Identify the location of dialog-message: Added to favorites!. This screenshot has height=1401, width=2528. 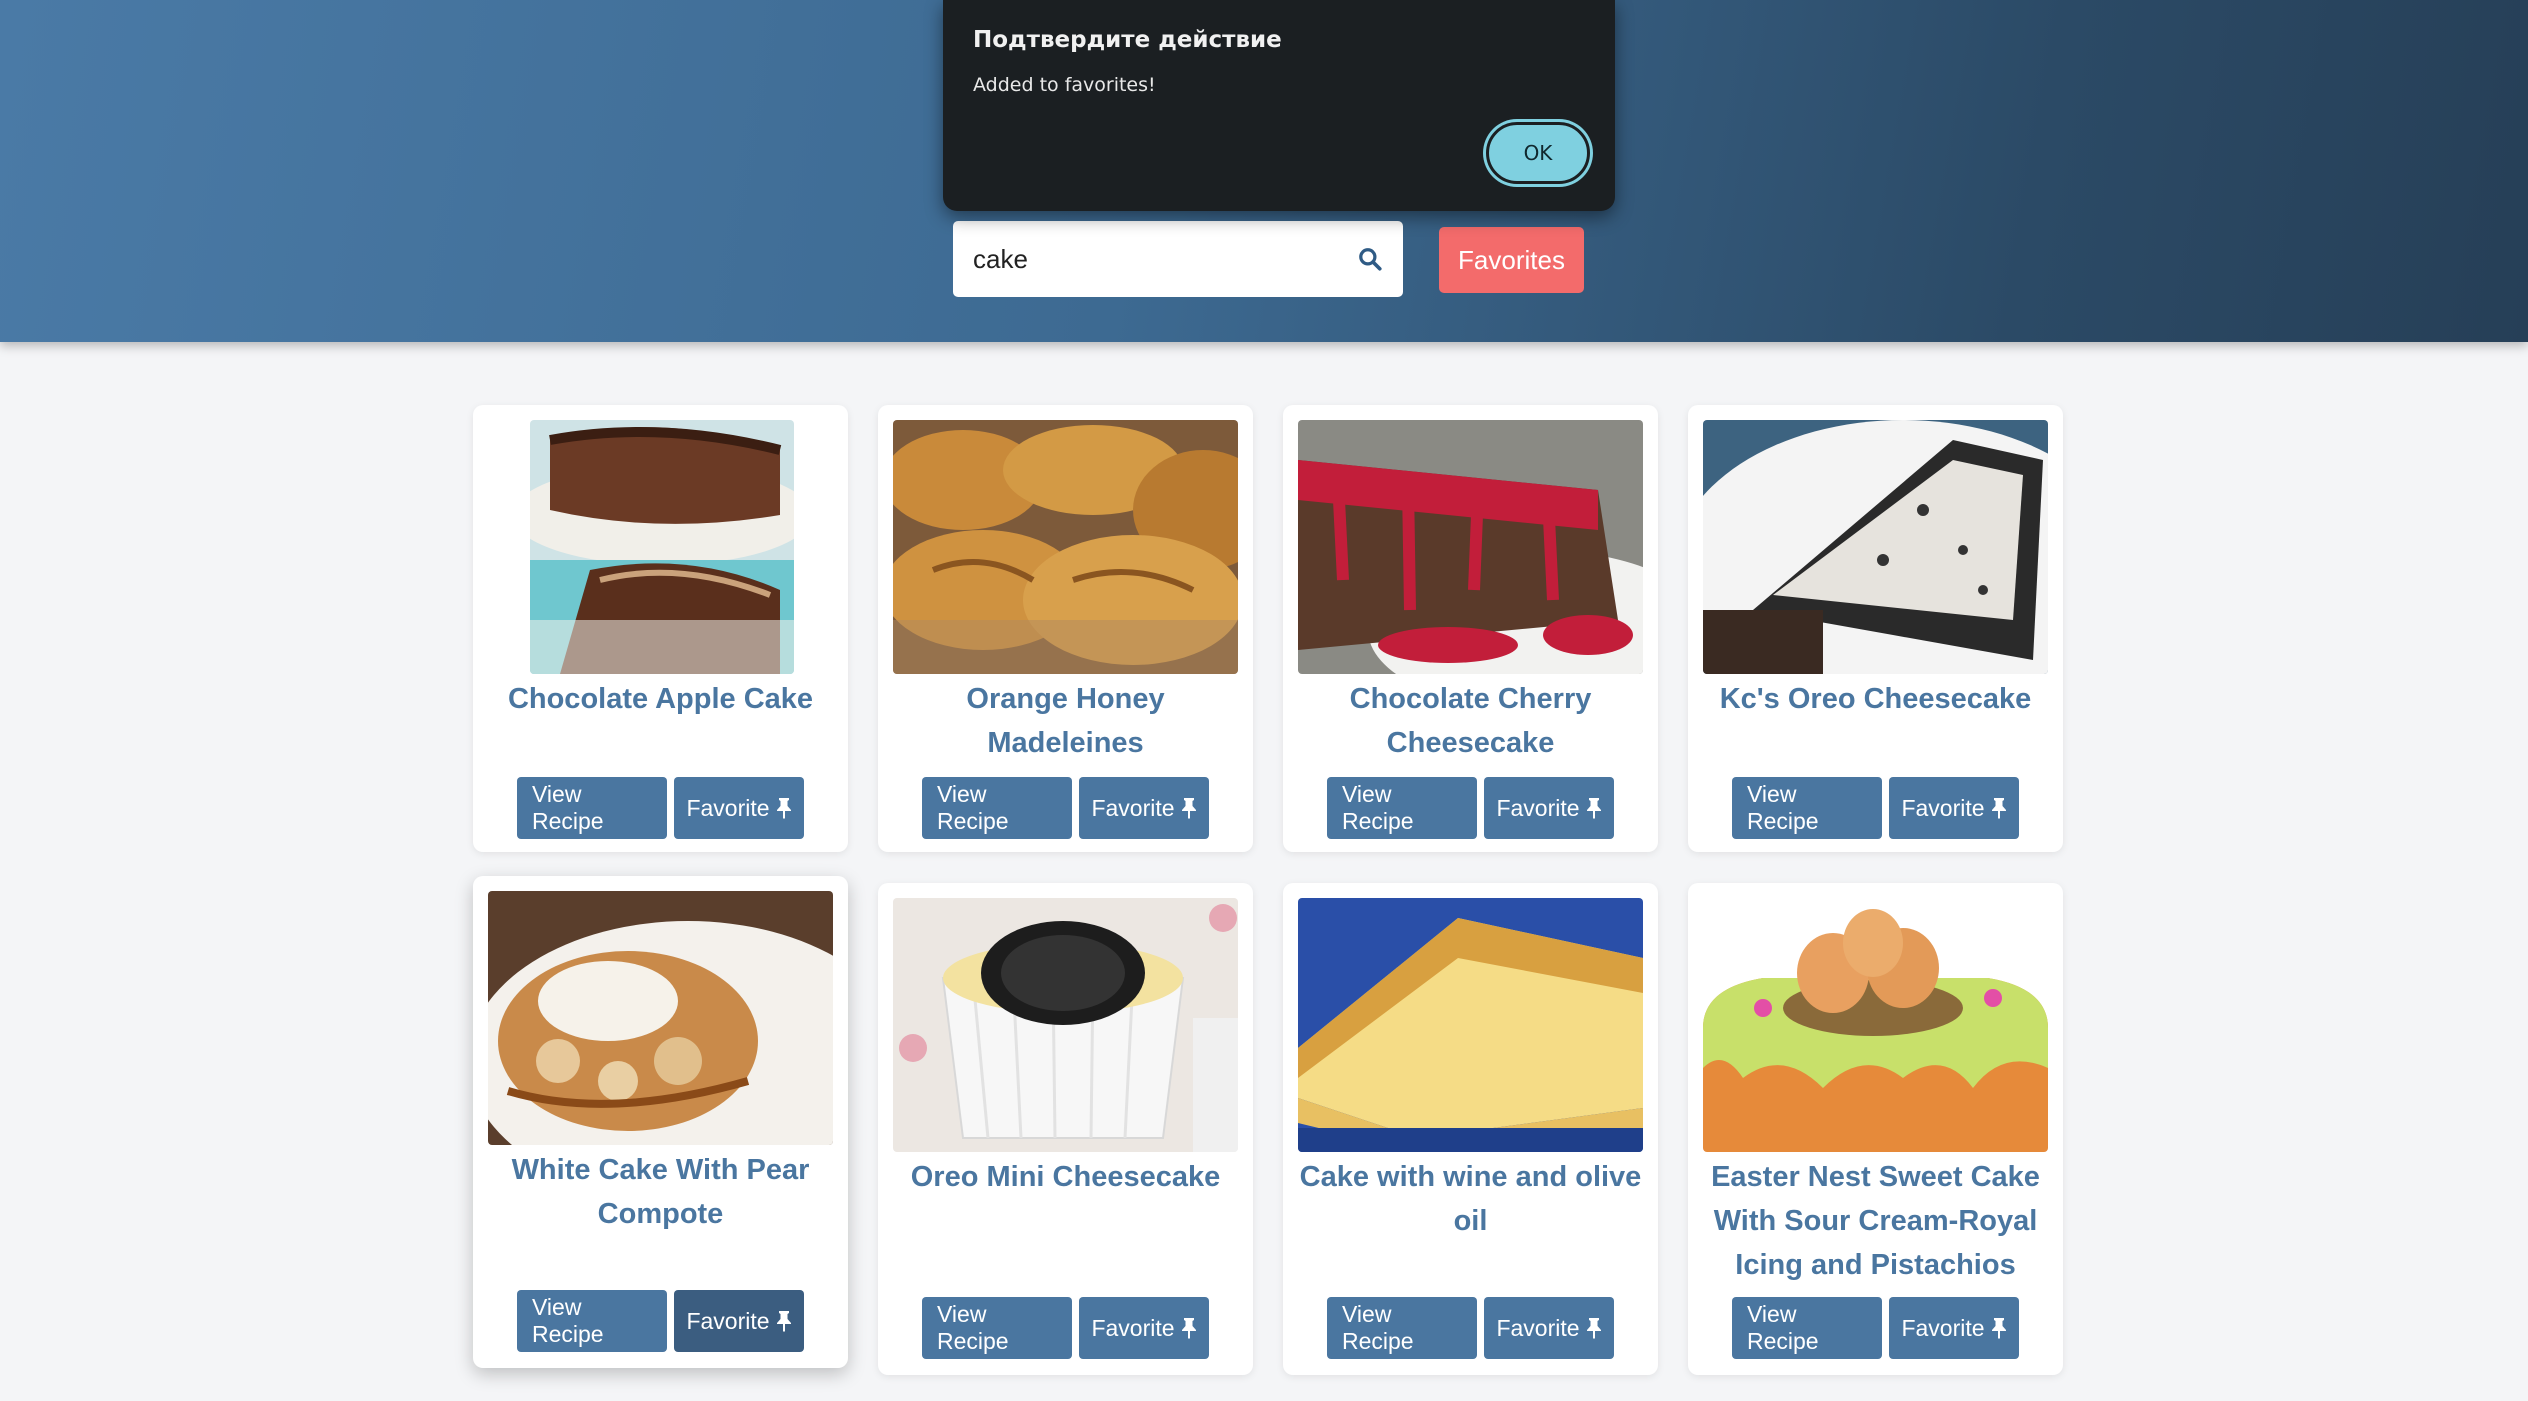
(1064, 85).